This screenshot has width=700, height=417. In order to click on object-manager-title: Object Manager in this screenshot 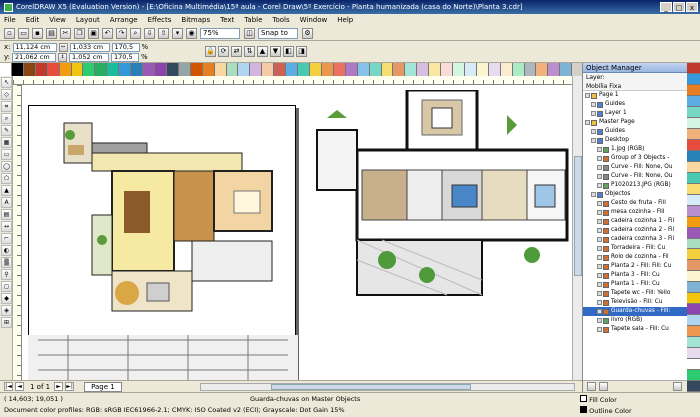, I will do `click(635, 68)`.